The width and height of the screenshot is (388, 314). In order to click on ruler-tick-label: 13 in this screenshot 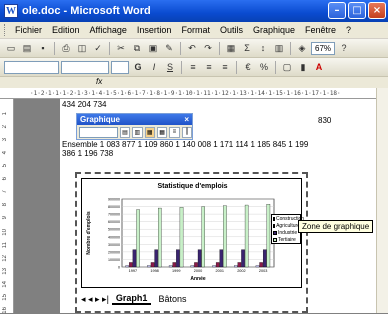, I will do `click(5, 271)`.